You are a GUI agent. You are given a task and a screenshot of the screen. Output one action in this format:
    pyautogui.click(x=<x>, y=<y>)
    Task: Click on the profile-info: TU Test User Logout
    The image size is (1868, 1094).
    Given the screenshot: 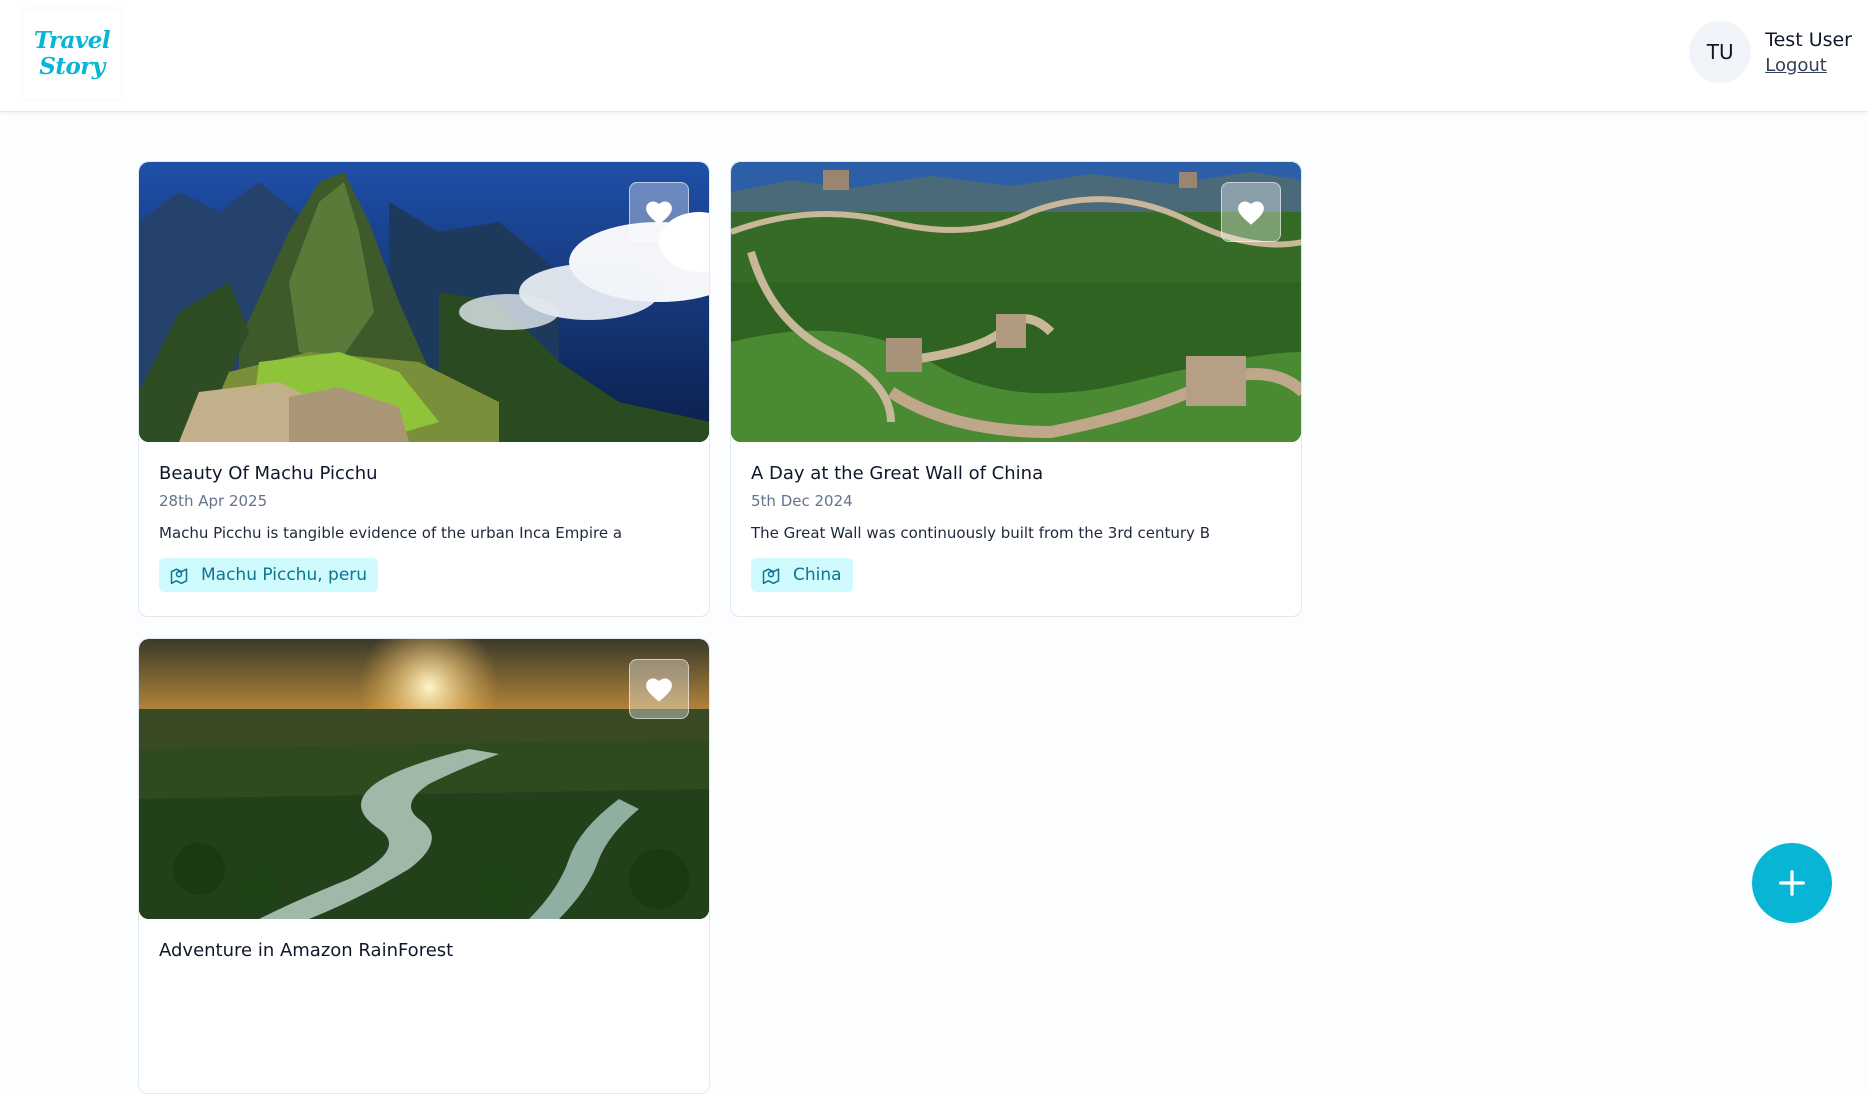 What is the action you would take?
    pyautogui.click(x=1770, y=52)
    